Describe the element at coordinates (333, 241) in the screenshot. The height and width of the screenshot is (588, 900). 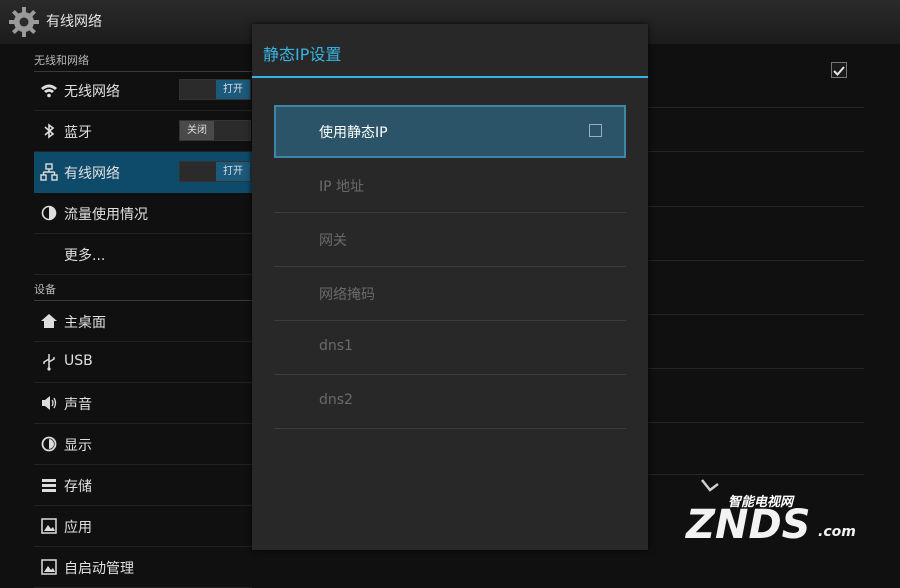
I see `option-label: 网关` at that location.